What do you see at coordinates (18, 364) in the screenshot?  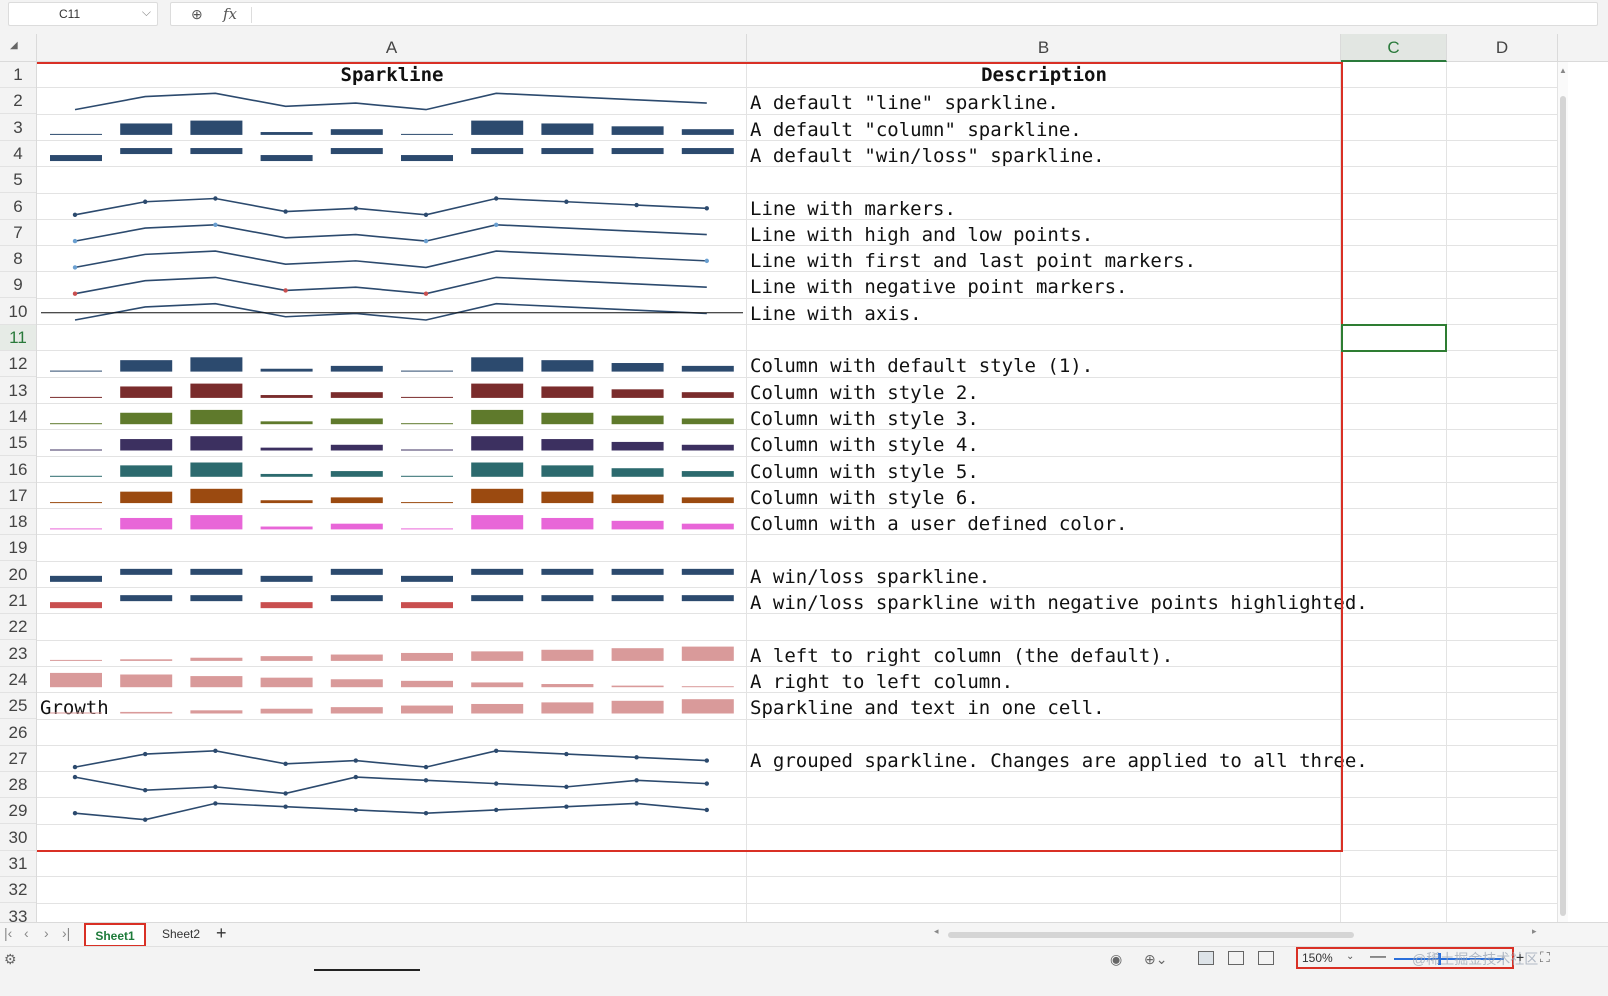 I see `row-header-12: 12` at bounding box center [18, 364].